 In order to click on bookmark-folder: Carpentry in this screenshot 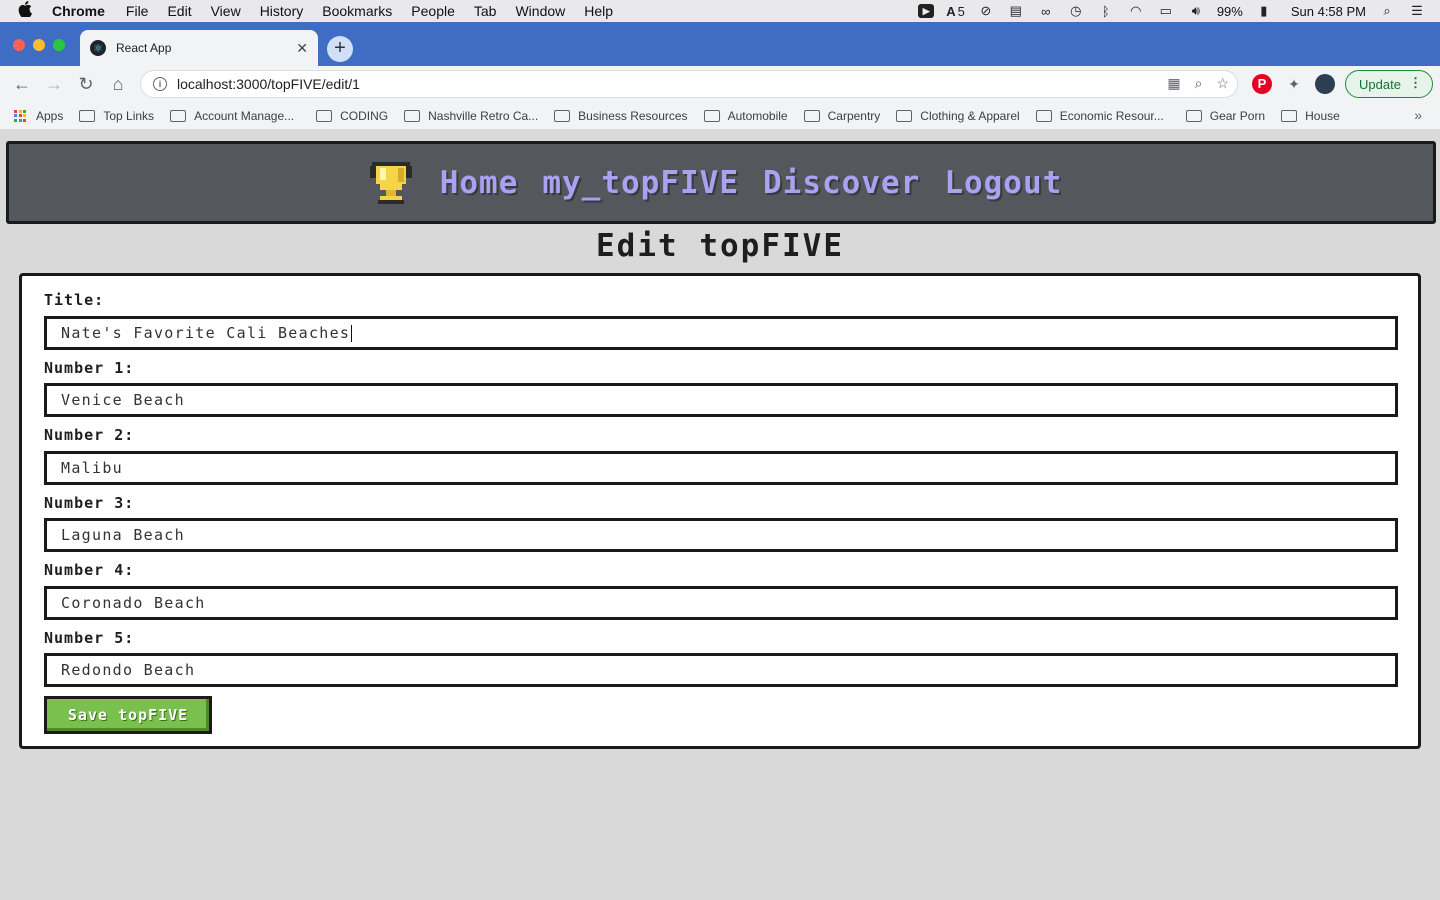, I will do `click(842, 115)`.